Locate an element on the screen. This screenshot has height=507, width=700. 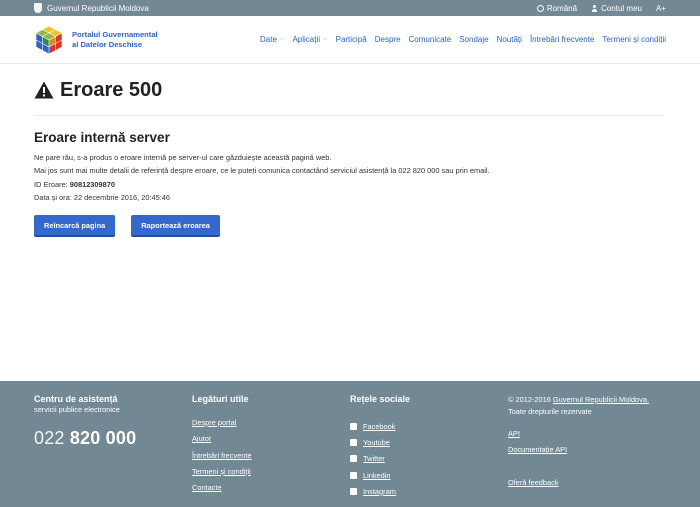
copyright-gov-link: Guvernul Republicii Moldova. is located at coordinates (601, 399).